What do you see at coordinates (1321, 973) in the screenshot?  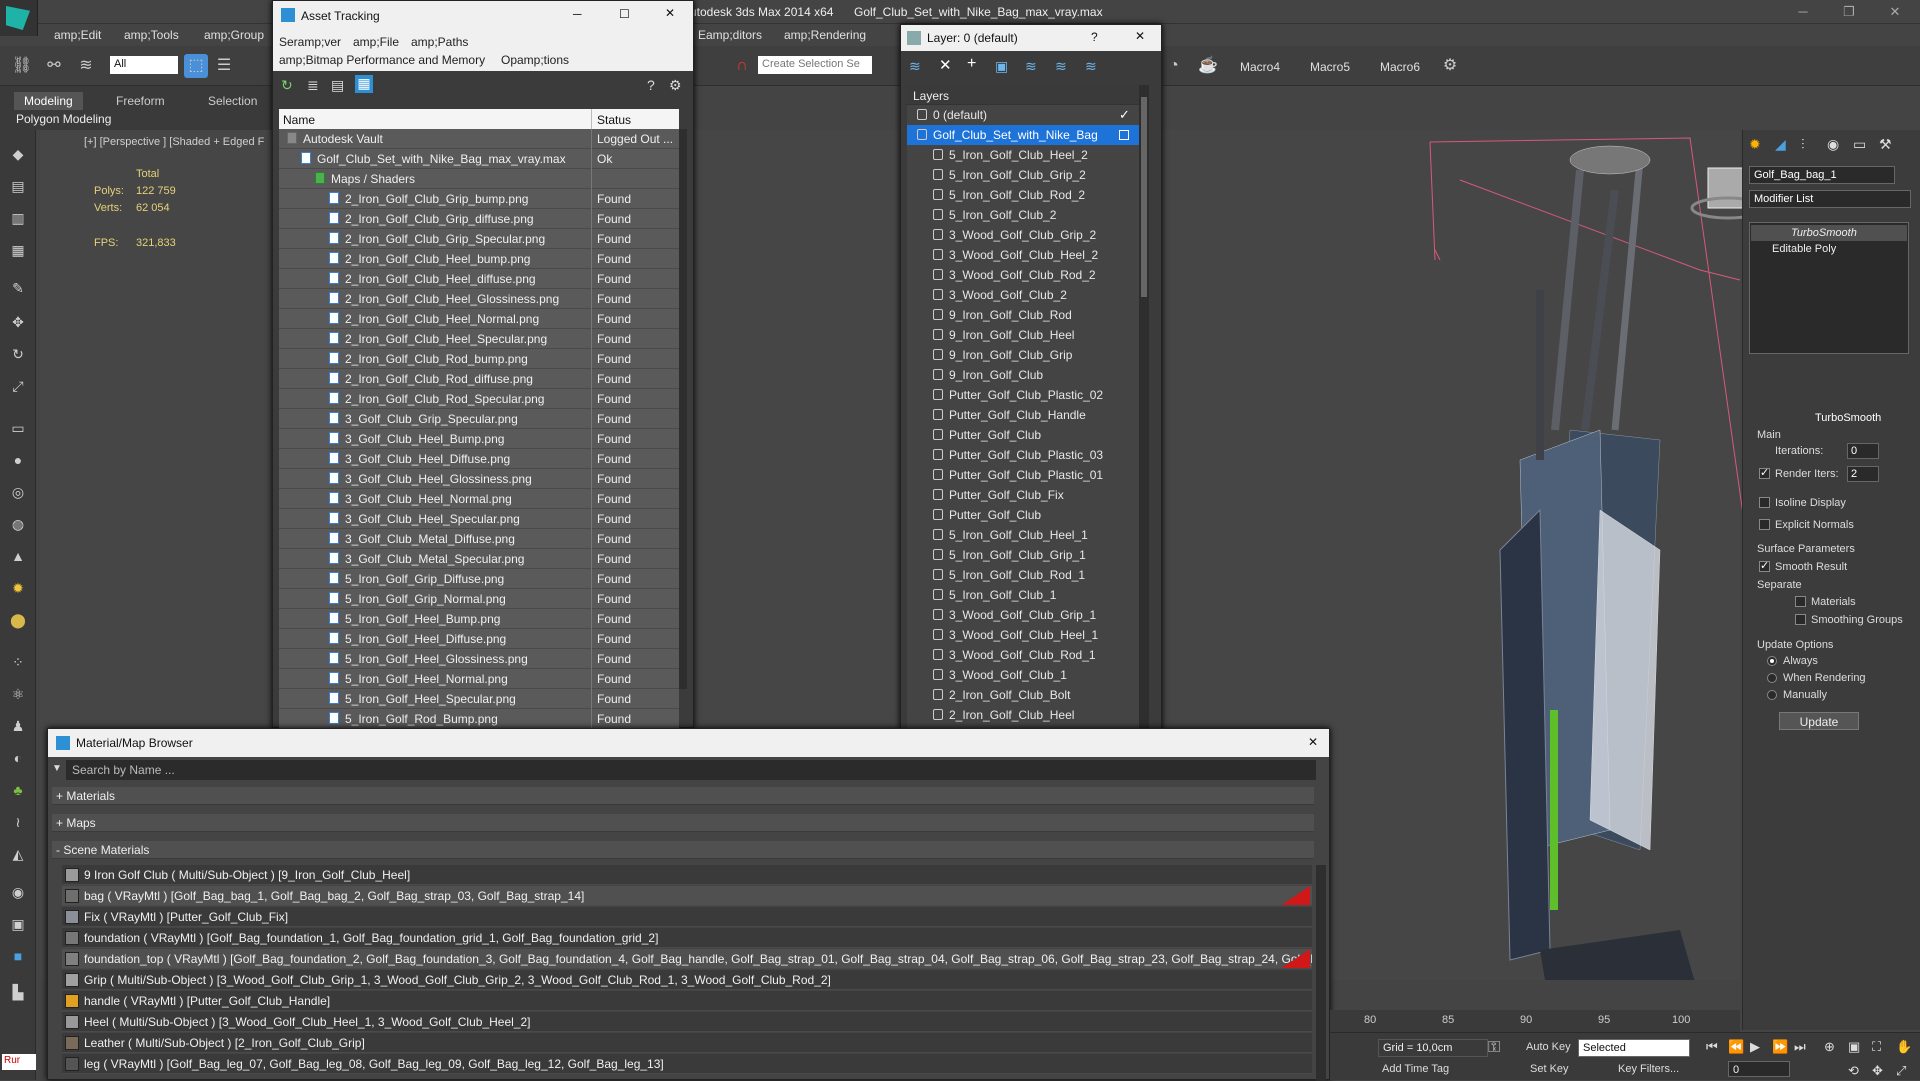 I see `material-scrollbar` at bounding box center [1321, 973].